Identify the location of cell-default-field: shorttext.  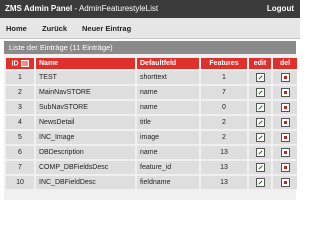
(167, 77).